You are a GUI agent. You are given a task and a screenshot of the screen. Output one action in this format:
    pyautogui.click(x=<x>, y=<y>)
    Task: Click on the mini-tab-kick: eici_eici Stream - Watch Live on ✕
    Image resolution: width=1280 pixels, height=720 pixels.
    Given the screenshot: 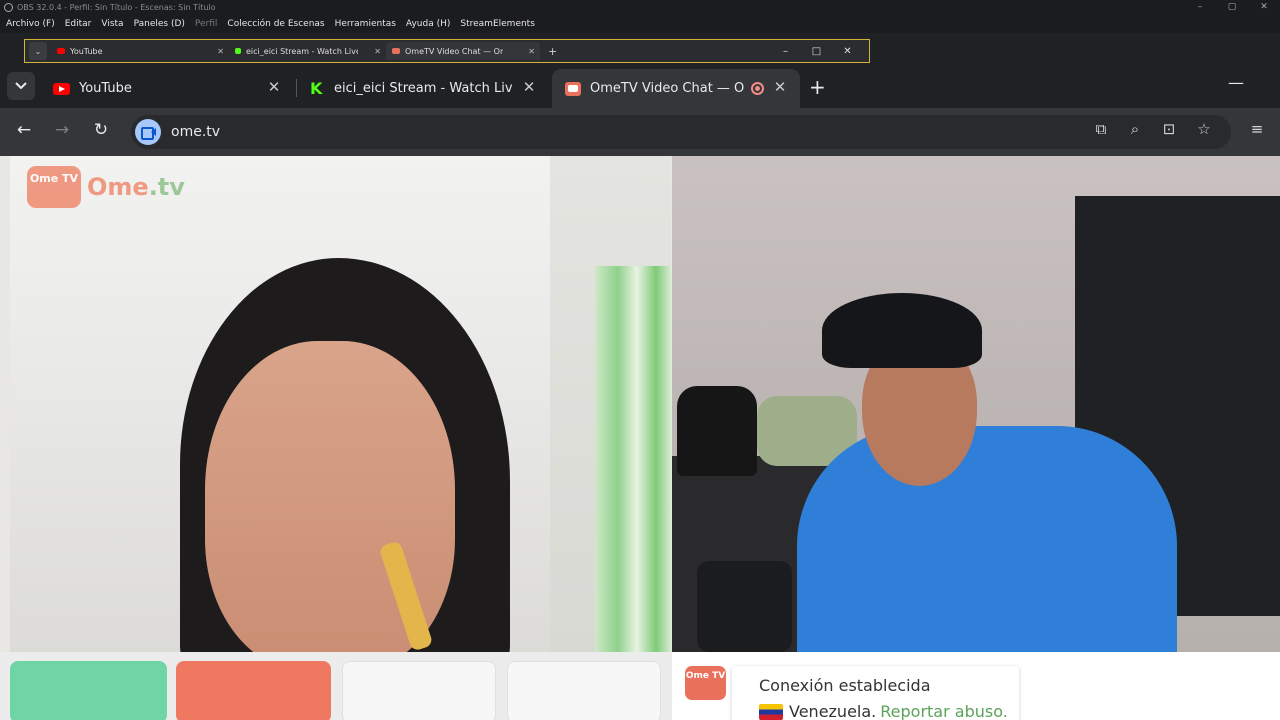 What is the action you would take?
    pyautogui.click(x=307, y=51)
    